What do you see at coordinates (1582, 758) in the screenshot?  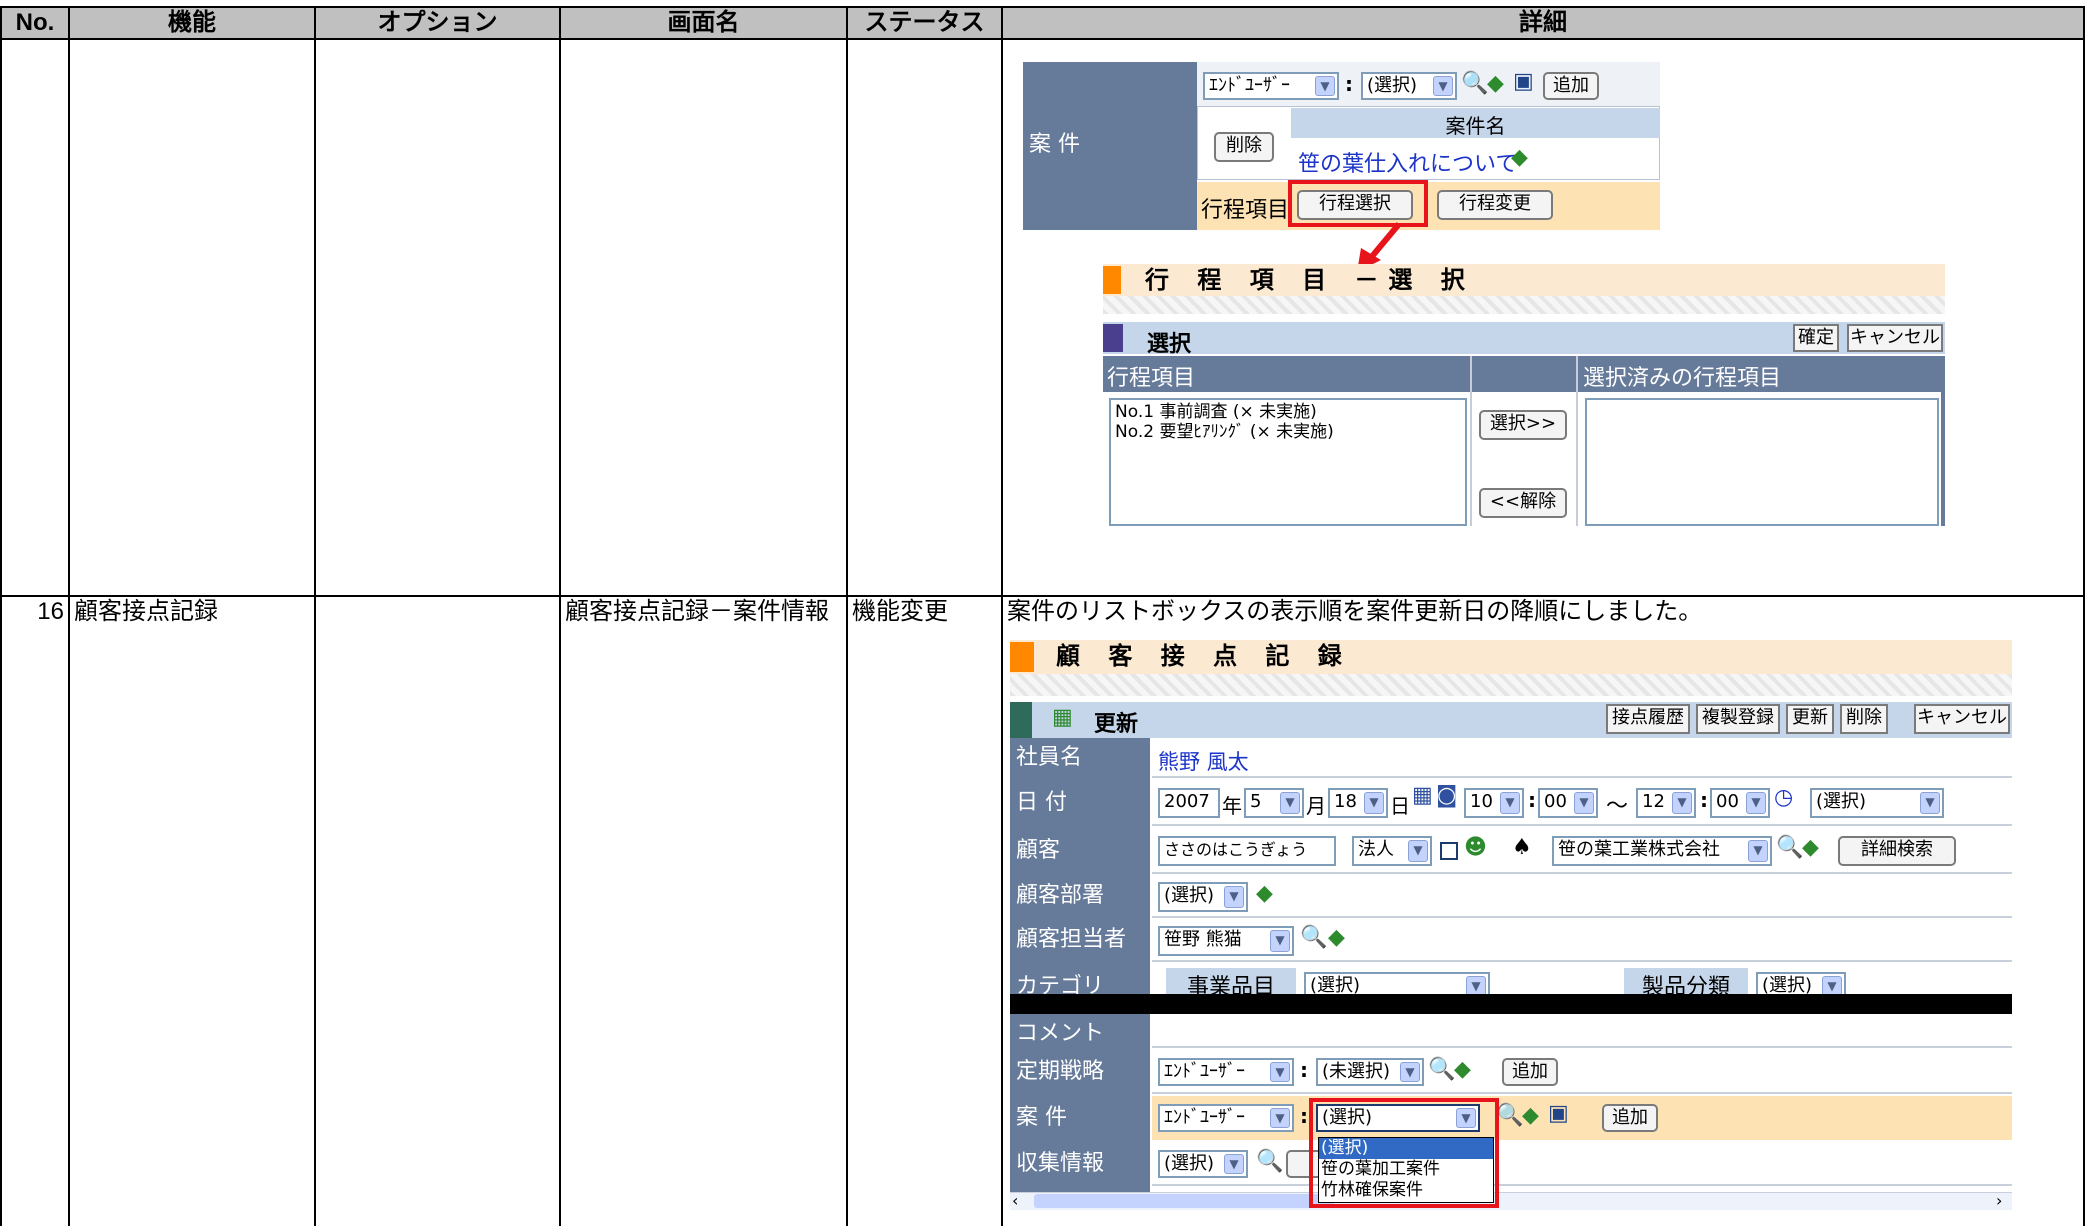 I see `employee-row` at bounding box center [1582, 758].